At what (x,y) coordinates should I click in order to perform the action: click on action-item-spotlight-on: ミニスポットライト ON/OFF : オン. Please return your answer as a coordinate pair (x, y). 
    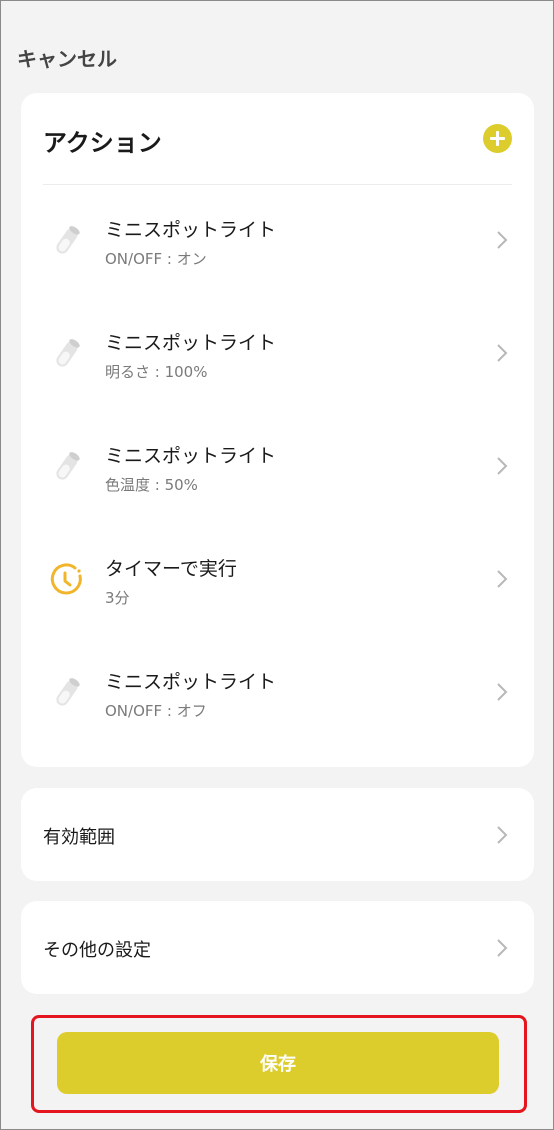
    Looking at the image, I should click on (277, 241).